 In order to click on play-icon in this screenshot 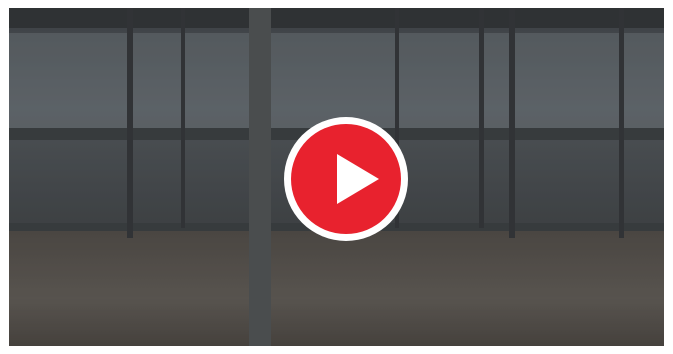, I will do `click(358, 179)`.